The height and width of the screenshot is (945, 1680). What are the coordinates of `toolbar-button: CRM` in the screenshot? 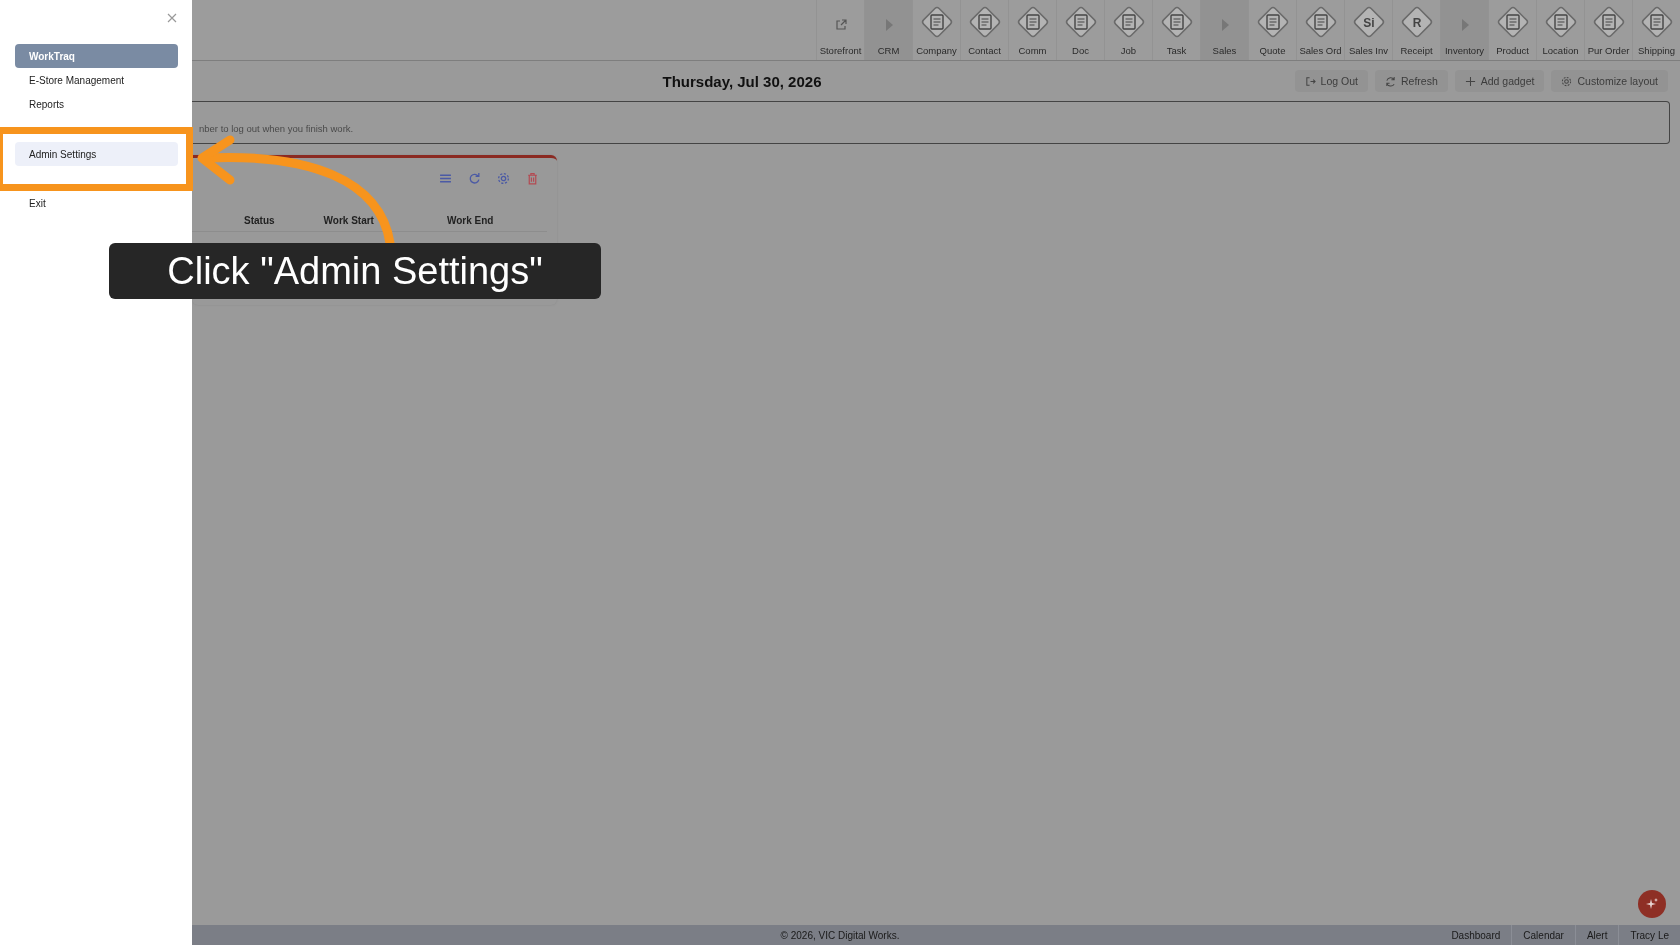 It's located at (888, 30).